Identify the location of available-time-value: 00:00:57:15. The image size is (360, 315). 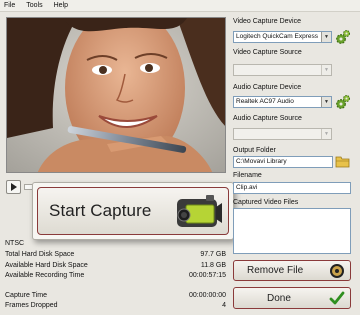
(207, 275).